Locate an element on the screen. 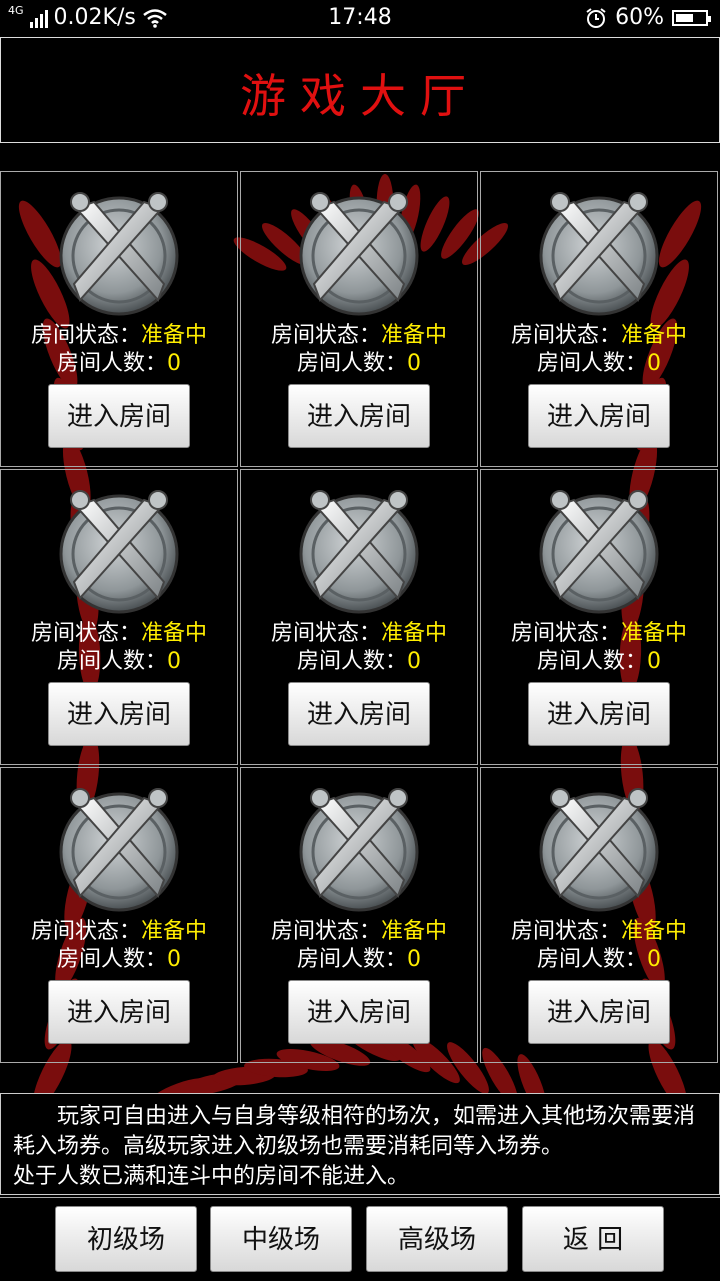 This screenshot has height=1281, width=720. battery-percent: 60% is located at coordinates (639, 17).